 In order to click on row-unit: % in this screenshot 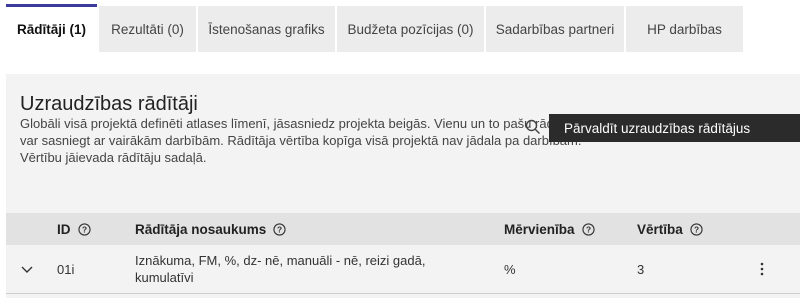, I will do `click(510, 269)`.